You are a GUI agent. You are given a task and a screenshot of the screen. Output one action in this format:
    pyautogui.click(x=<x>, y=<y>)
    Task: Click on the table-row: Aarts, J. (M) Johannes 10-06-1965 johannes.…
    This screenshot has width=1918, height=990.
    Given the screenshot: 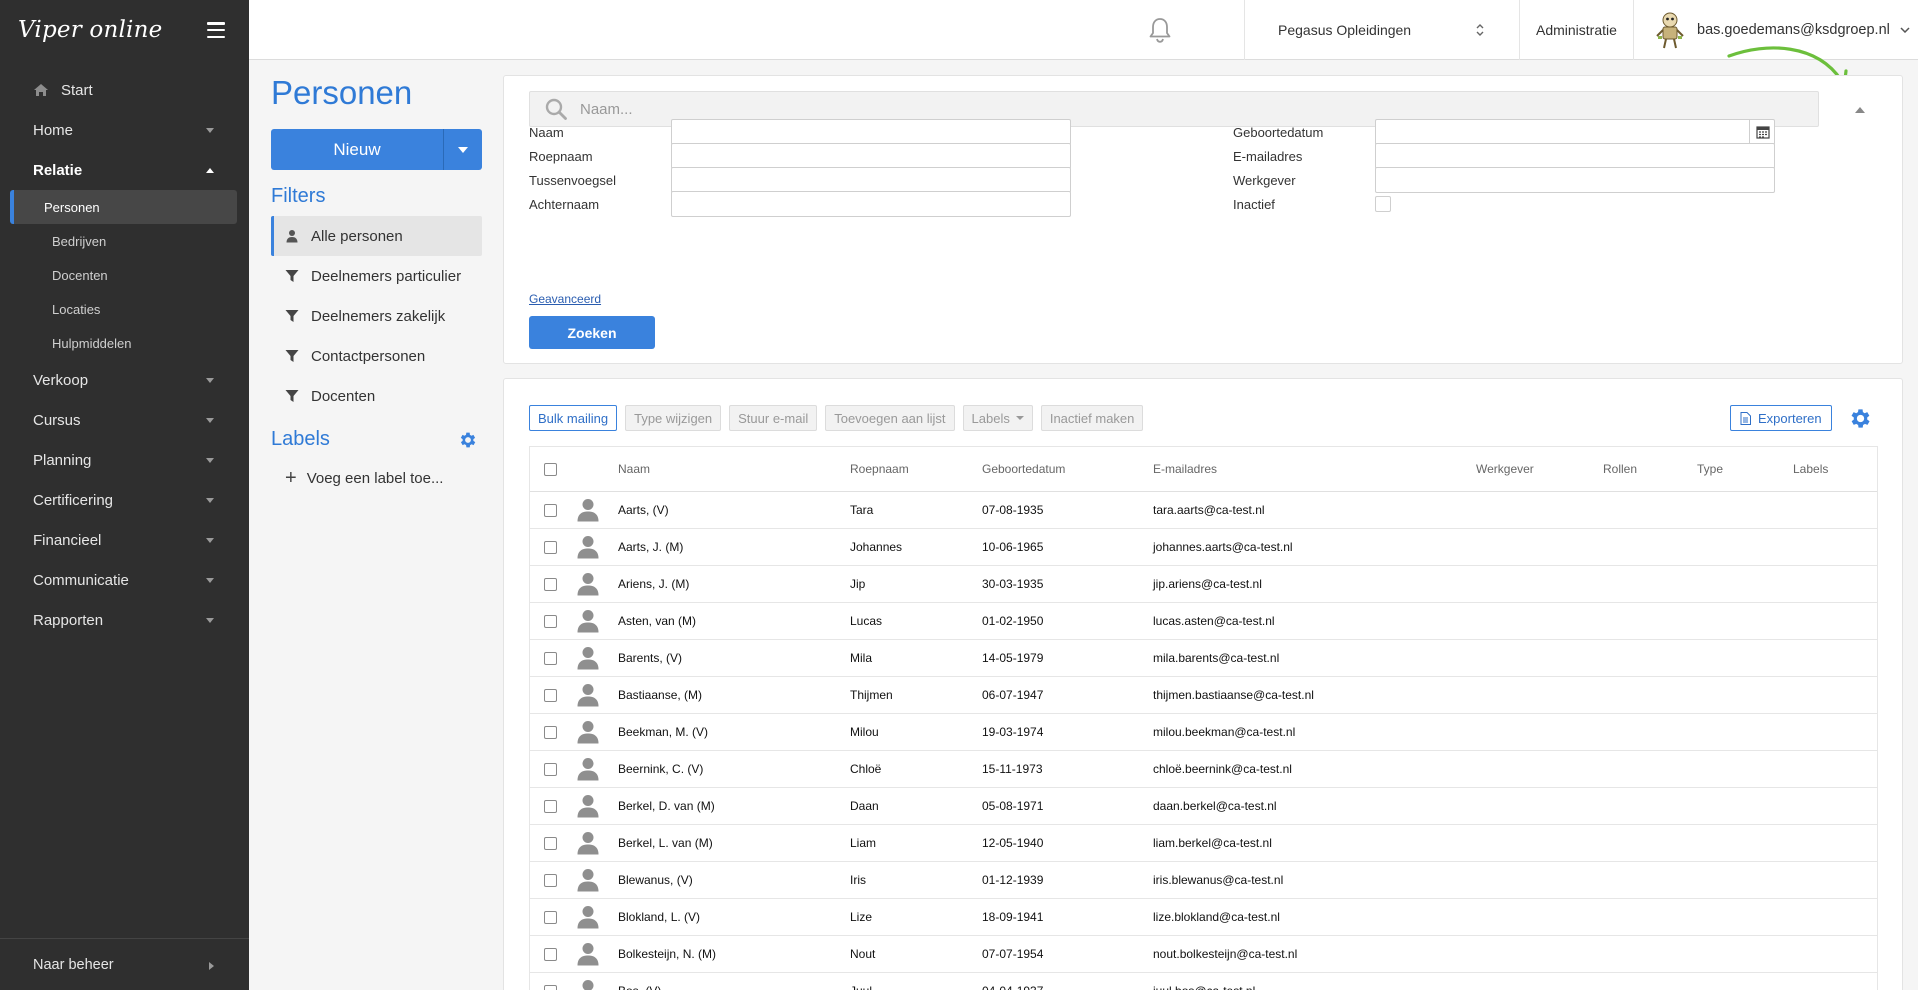 What is the action you would take?
    pyautogui.click(x=1203, y=547)
    